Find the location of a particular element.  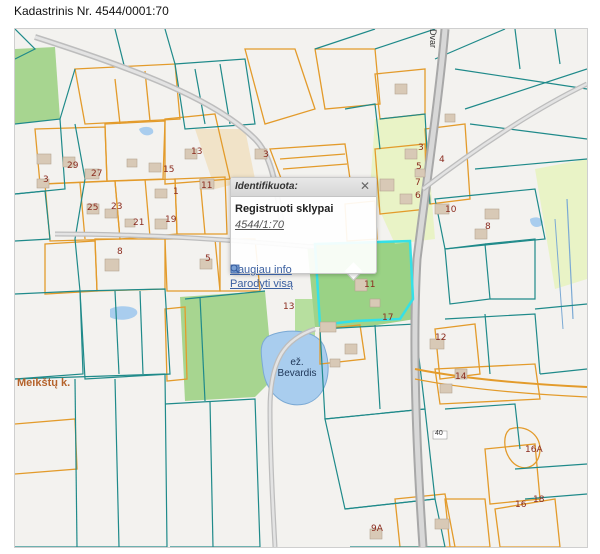

road-name-label: Dvar is located at coordinates (433, 39).